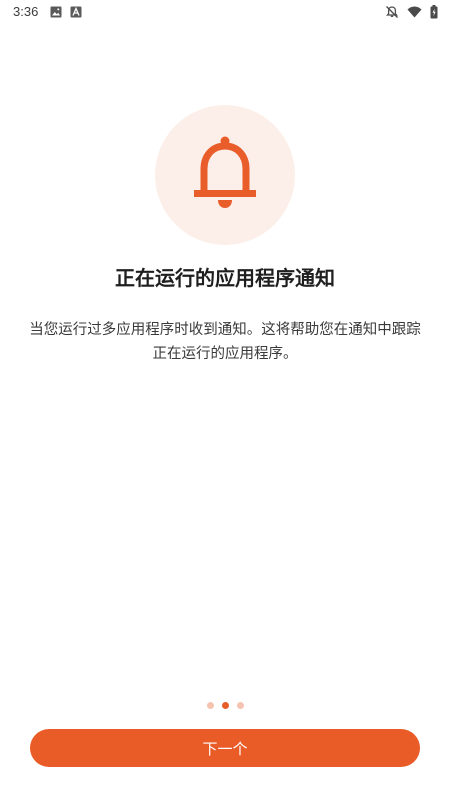 This screenshot has width=450, height=800. I want to click on status-time: 3:36, so click(26, 11).